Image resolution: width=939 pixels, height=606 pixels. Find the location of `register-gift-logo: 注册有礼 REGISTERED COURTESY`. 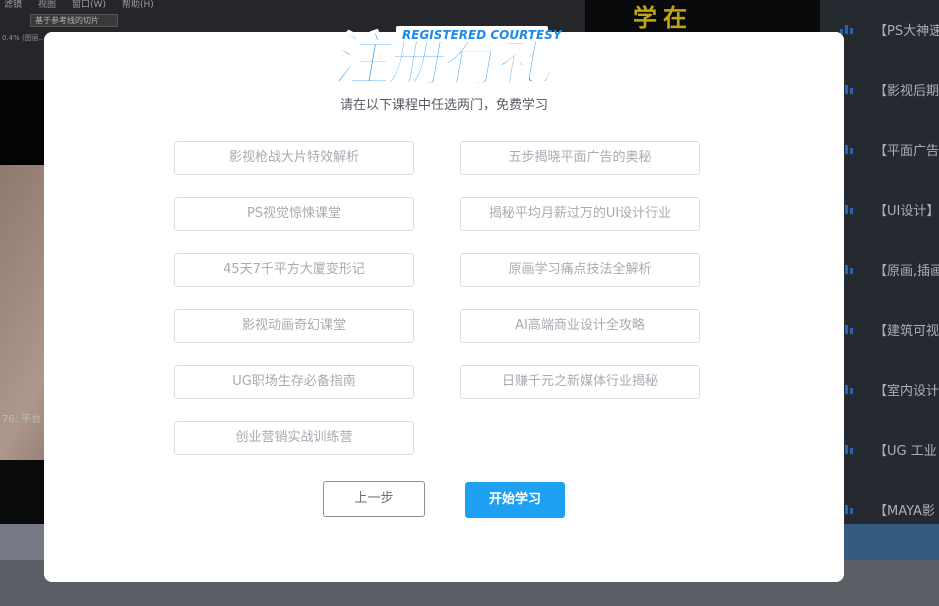

register-gift-logo: 注册有礼 REGISTERED COURTESY is located at coordinates (450, 43).